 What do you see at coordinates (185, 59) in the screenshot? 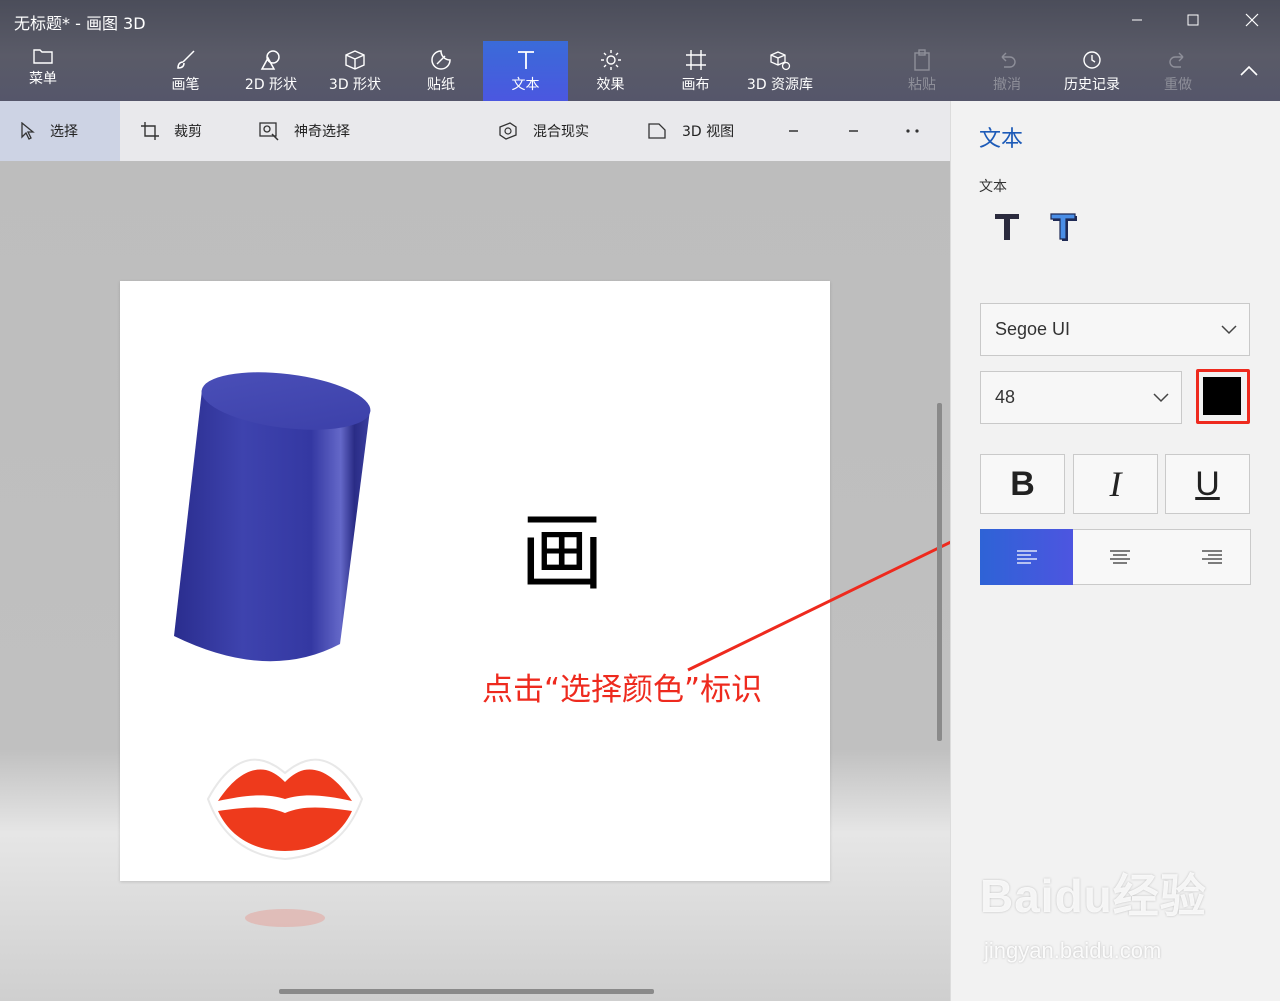
I see `brush-icon` at bounding box center [185, 59].